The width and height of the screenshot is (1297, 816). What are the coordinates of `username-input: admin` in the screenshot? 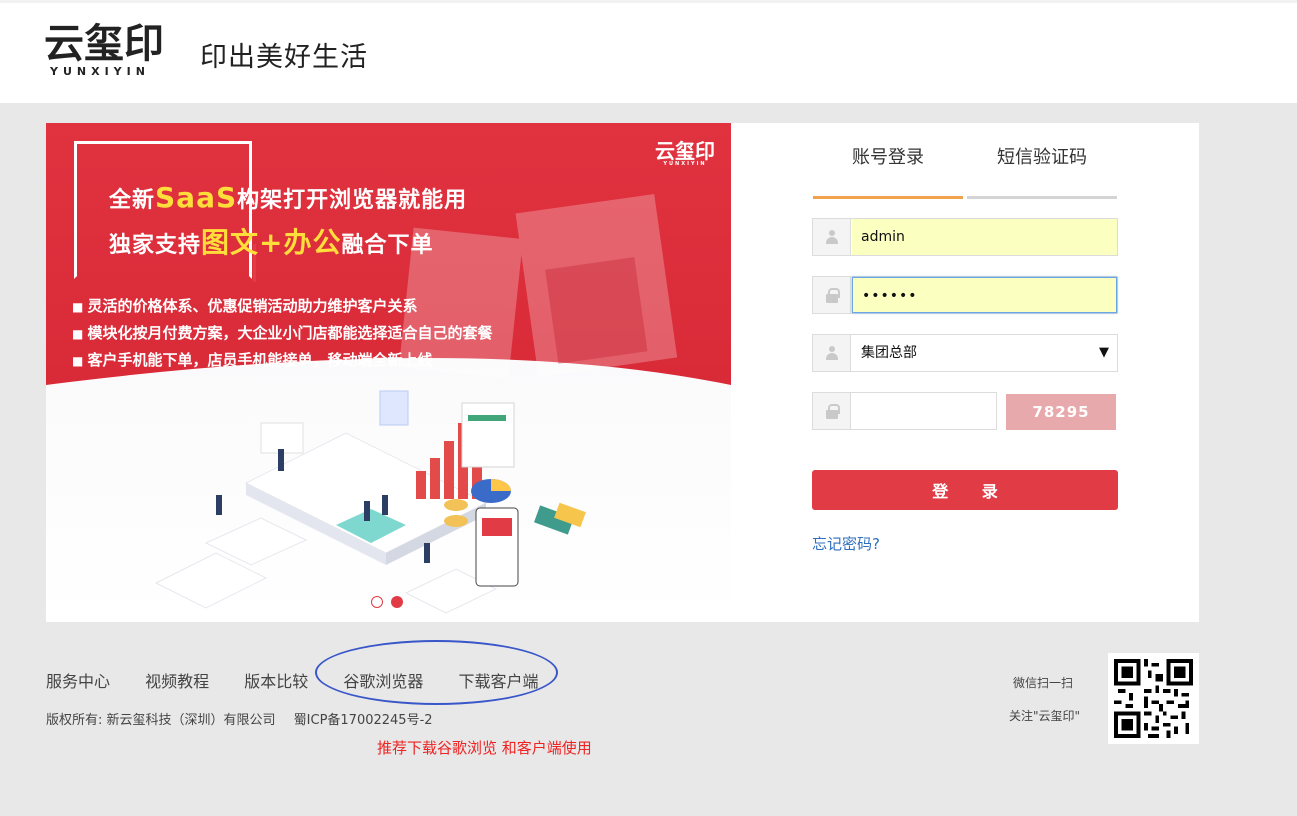 It's located at (984, 237).